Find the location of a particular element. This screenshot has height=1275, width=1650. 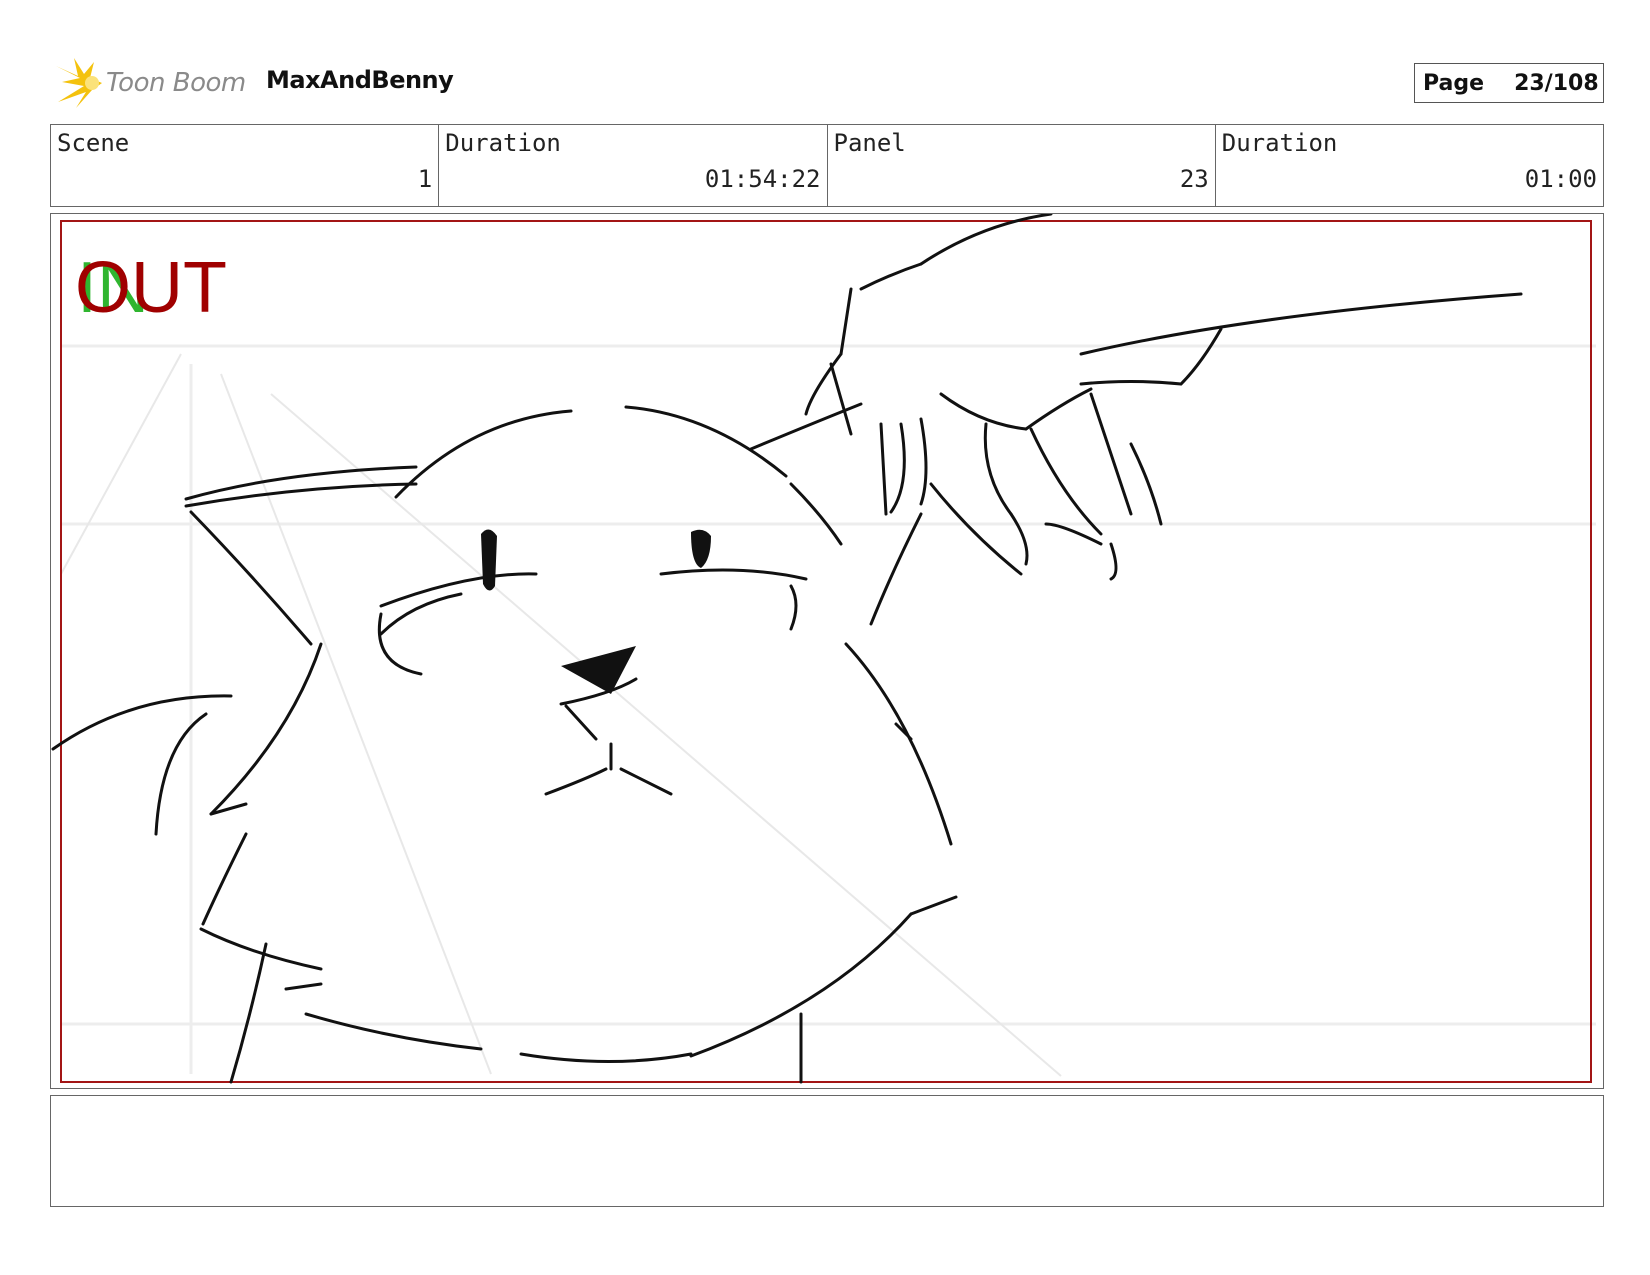

toon-boom-logo: Toon Boom is located at coordinates (150, 83).